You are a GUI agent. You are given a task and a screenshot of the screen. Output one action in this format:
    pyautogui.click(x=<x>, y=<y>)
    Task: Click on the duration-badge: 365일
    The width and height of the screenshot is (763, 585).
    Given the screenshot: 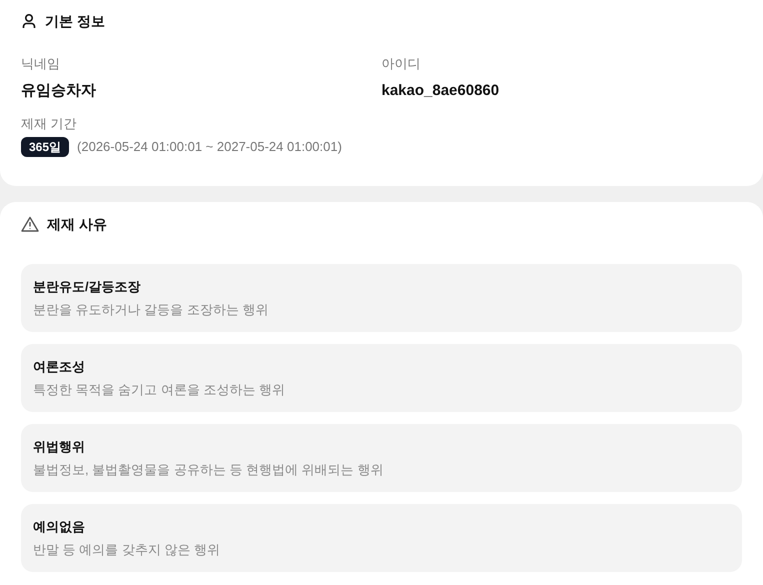 What is the action you would take?
    pyautogui.click(x=45, y=147)
    